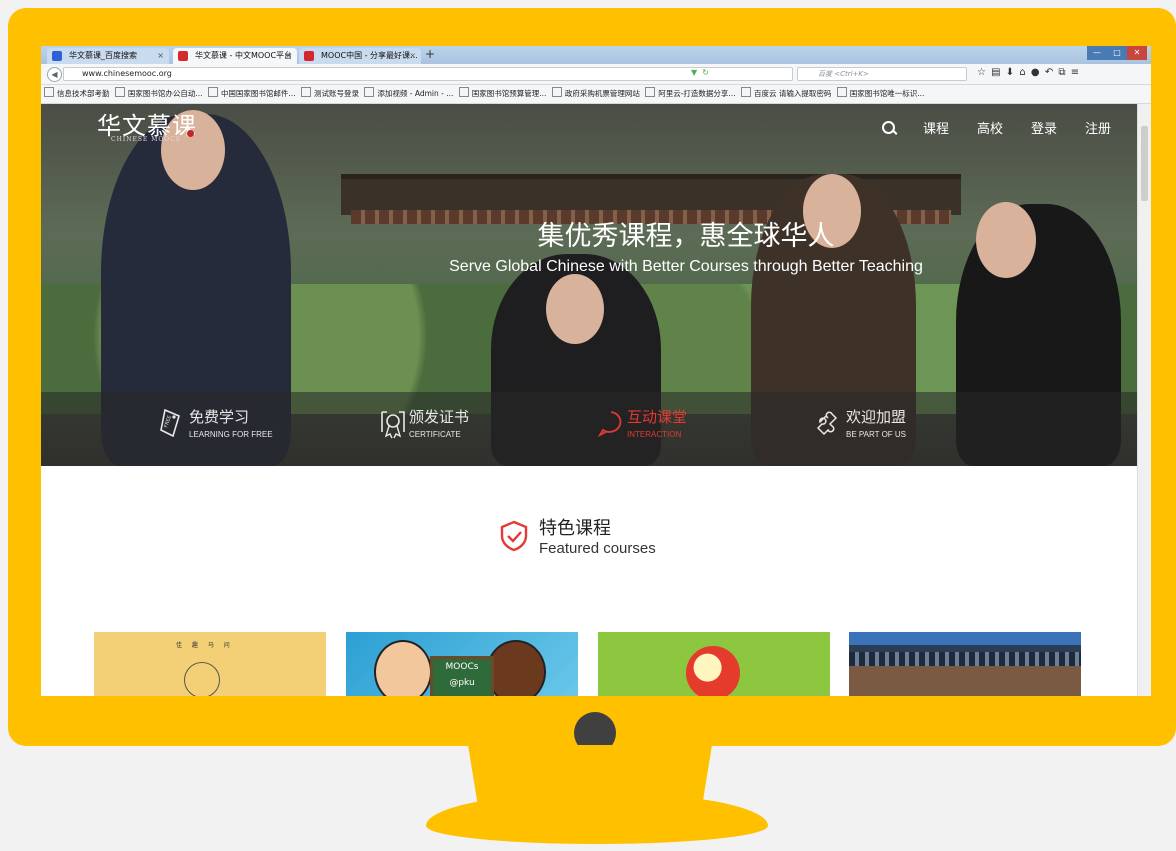 The image size is (1176, 851). Describe the element at coordinates (982, 72) in the screenshot. I see `bookmark-star-icon: ☆` at that location.